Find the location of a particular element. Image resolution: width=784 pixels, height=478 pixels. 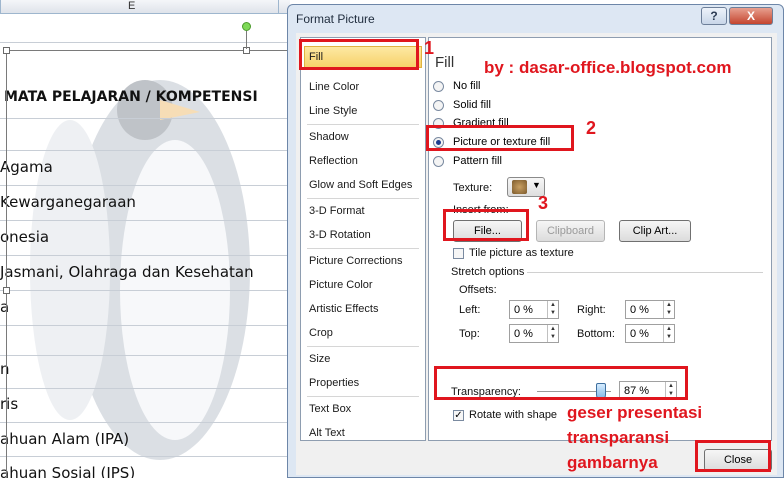

chevron-down-icon: ▼ is located at coordinates (536, 185).